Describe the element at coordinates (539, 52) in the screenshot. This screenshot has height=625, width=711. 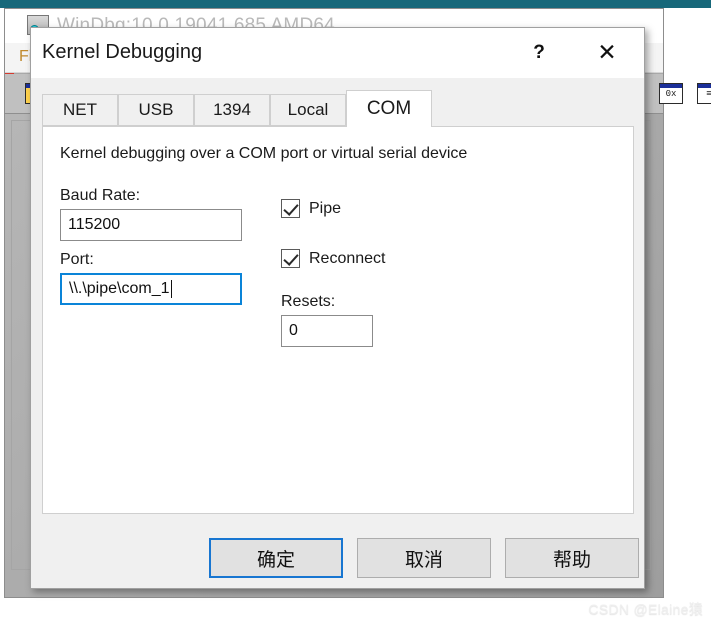
I see `help-icon: ?` at that location.